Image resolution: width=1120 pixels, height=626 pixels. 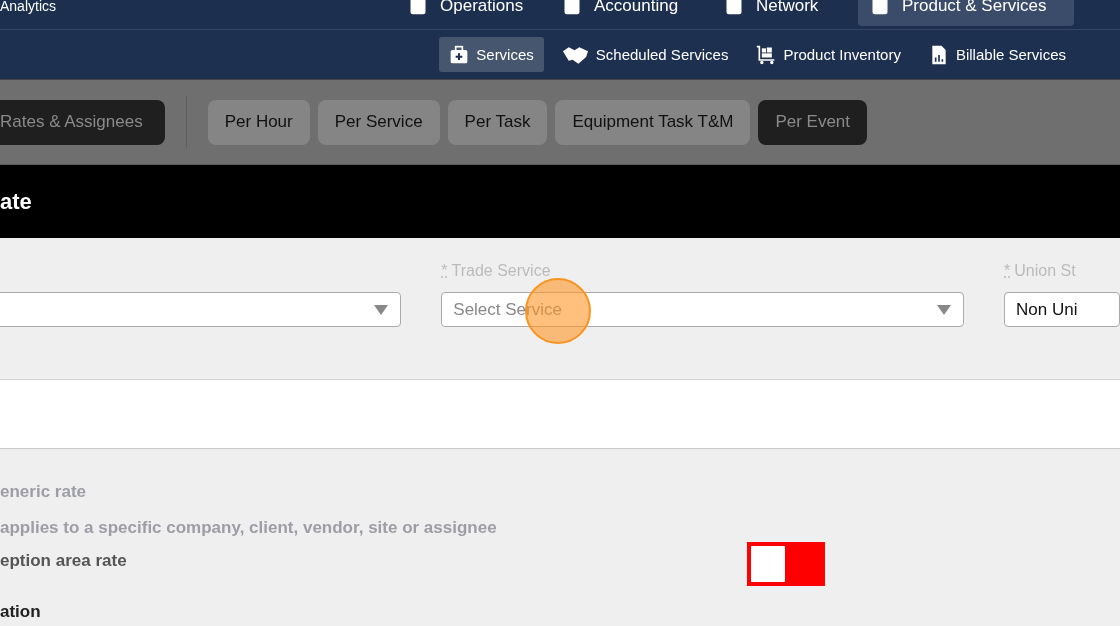 What do you see at coordinates (813, 122) in the screenshot?
I see `rate-tab: Per Event` at bounding box center [813, 122].